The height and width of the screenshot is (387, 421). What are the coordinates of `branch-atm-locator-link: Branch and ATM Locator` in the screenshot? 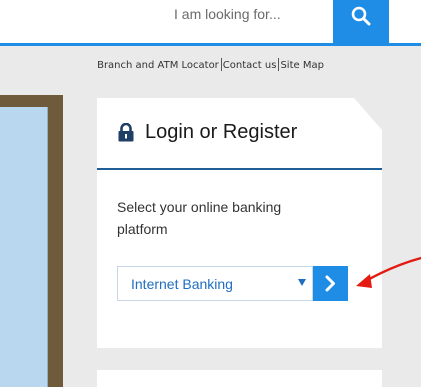 It's located at (158, 65).